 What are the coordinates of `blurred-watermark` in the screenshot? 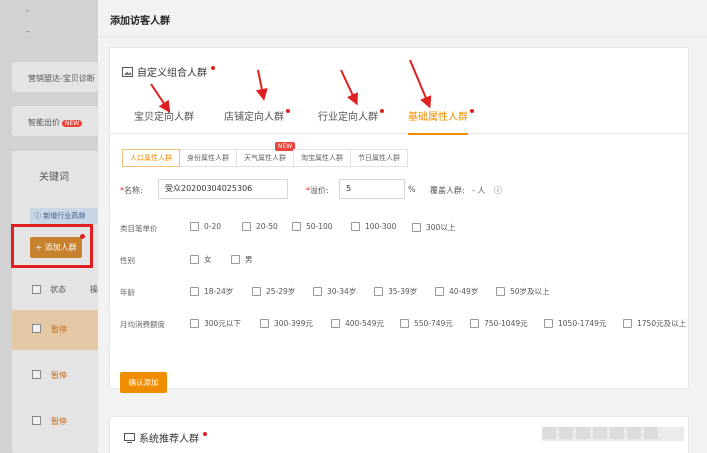 It's located at (613, 434).